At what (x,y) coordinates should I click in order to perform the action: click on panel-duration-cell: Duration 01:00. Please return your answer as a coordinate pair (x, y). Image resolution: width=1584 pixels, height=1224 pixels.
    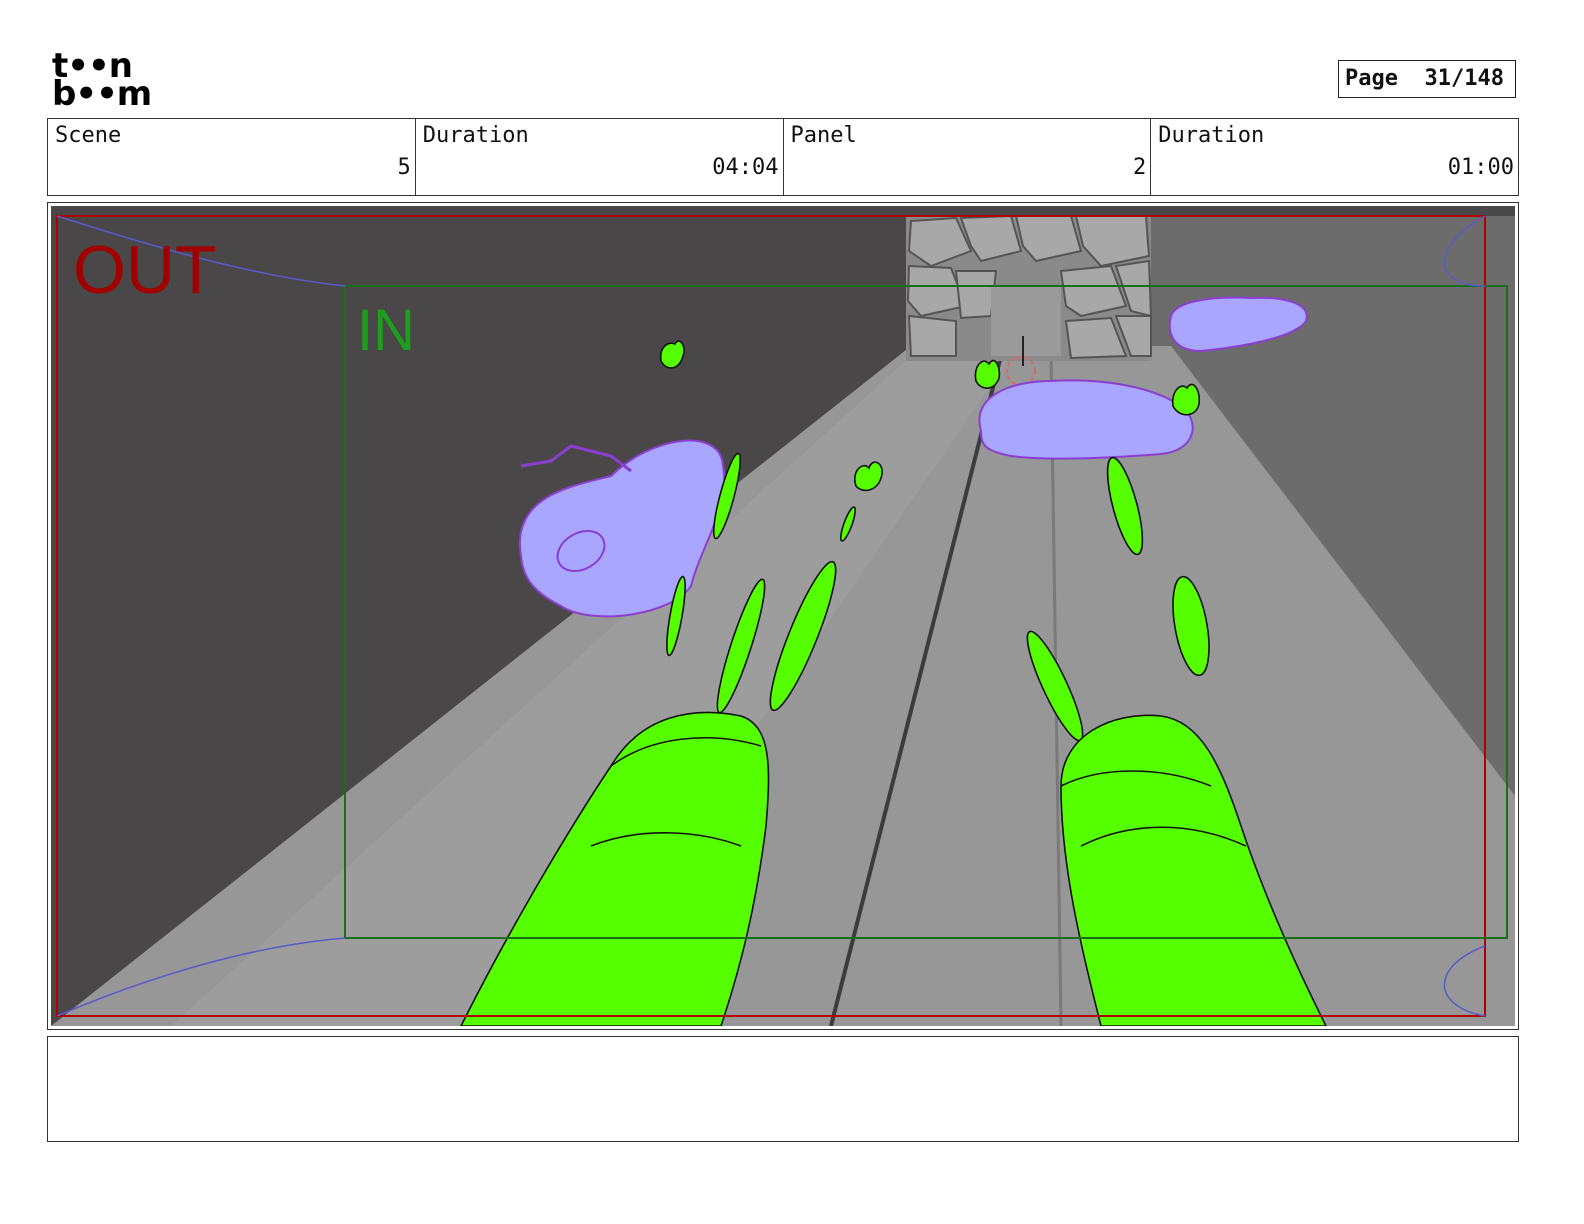
    Looking at the image, I should click on (1334, 157).